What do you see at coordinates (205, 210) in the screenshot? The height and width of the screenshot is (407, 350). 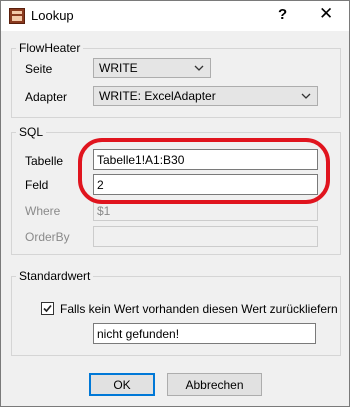 I see `where-input` at bounding box center [205, 210].